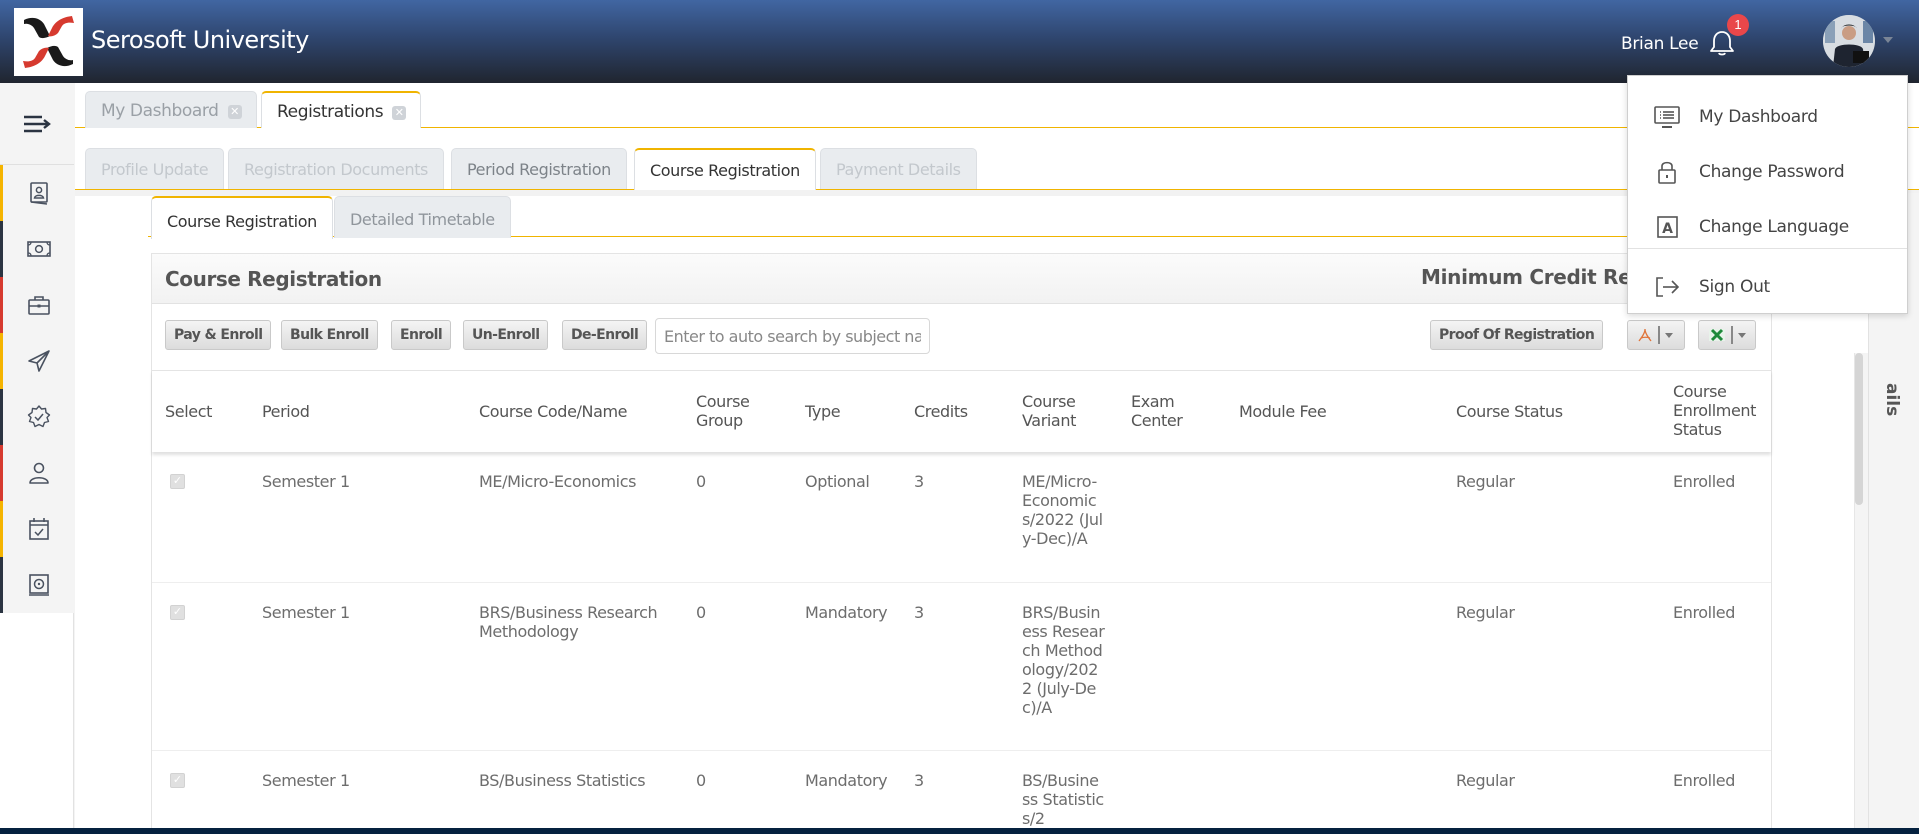 Image resolution: width=1919 pixels, height=834 pixels. What do you see at coordinates (329, 335) in the screenshot?
I see `bulk-enroll-button: Bulk Enroll` at bounding box center [329, 335].